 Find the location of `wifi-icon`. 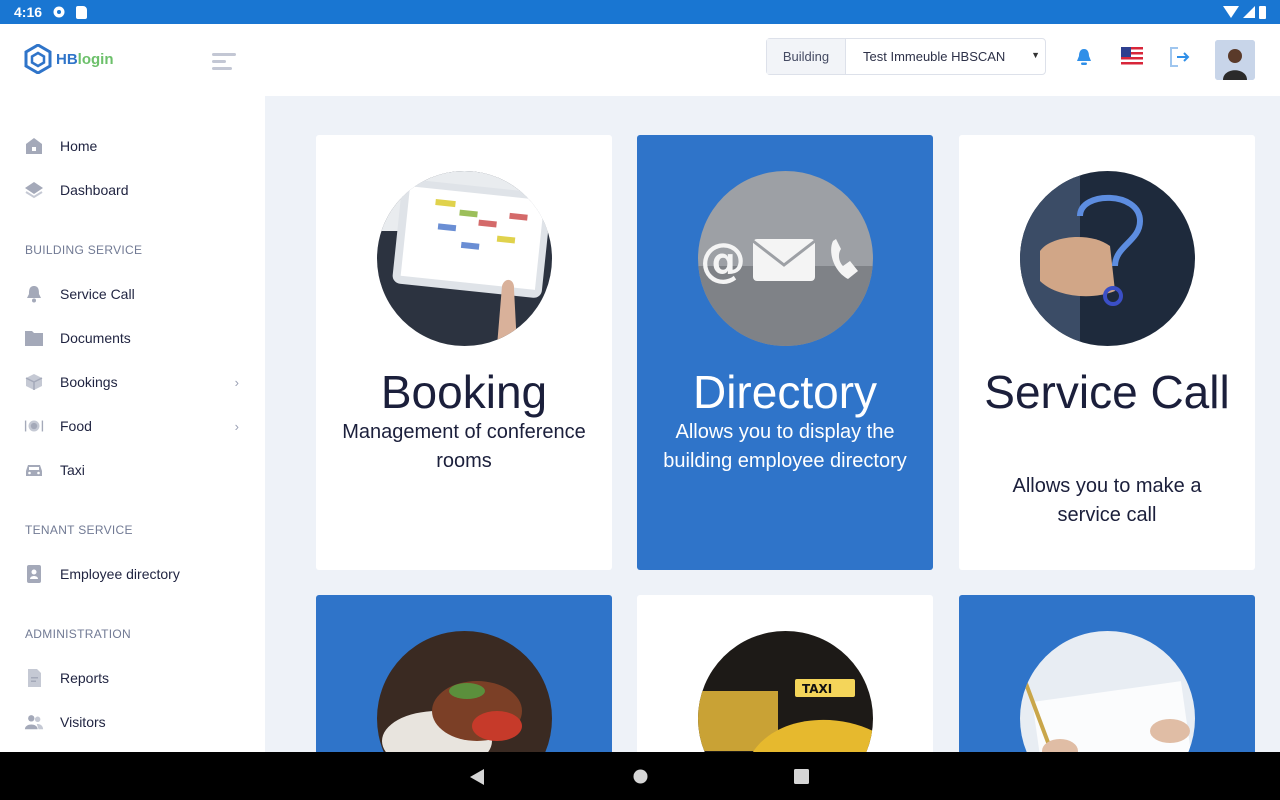

wifi-icon is located at coordinates (1231, 12).